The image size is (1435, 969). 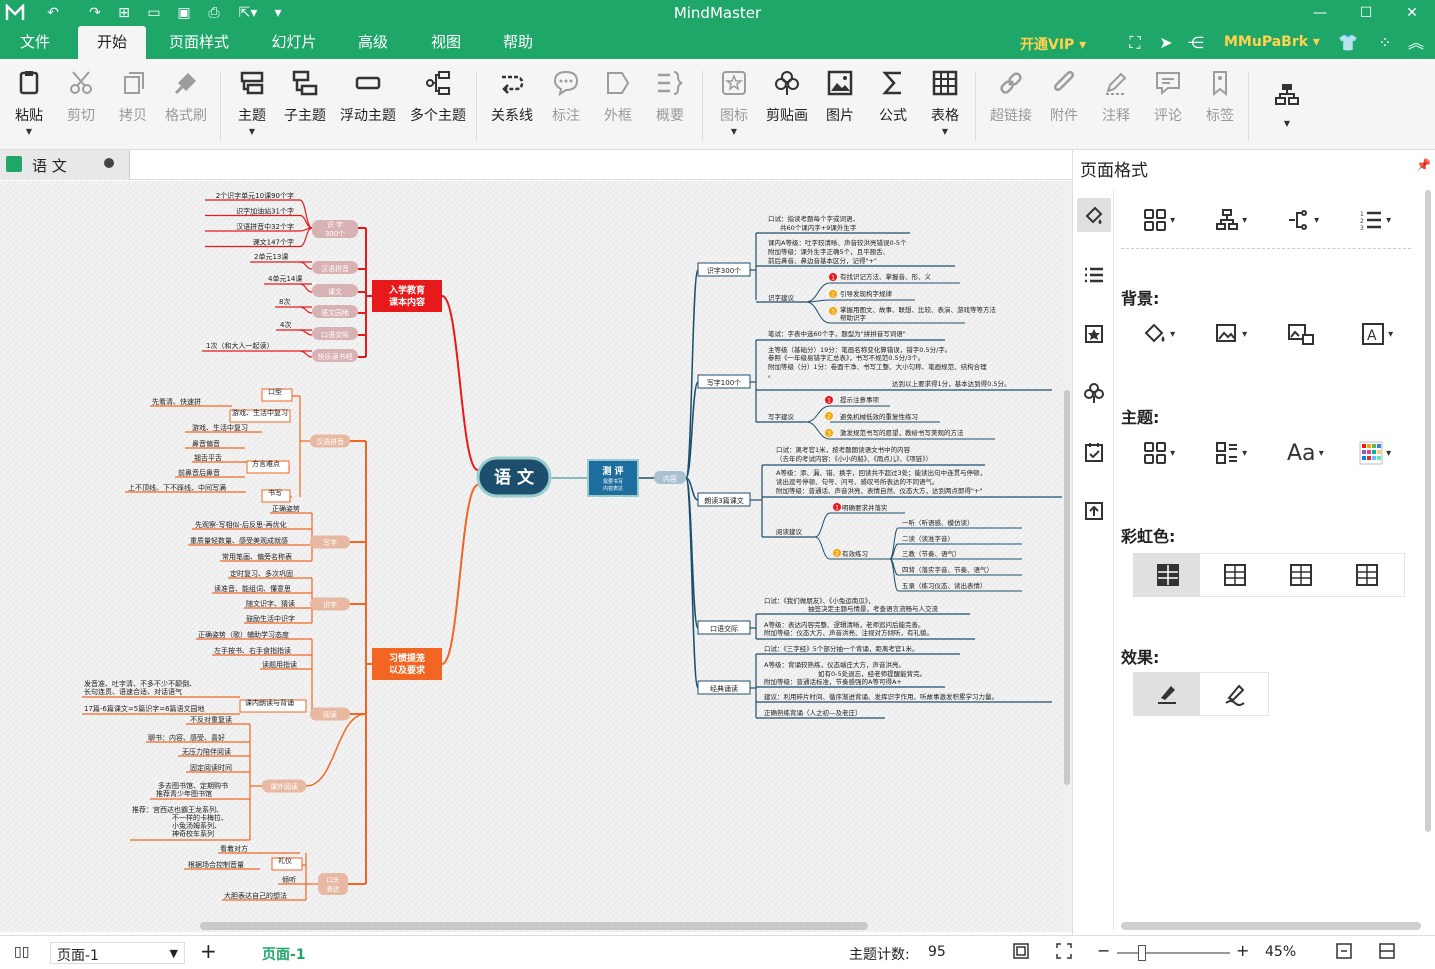 I want to click on tab-advanced: 高级, so click(x=373, y=42).